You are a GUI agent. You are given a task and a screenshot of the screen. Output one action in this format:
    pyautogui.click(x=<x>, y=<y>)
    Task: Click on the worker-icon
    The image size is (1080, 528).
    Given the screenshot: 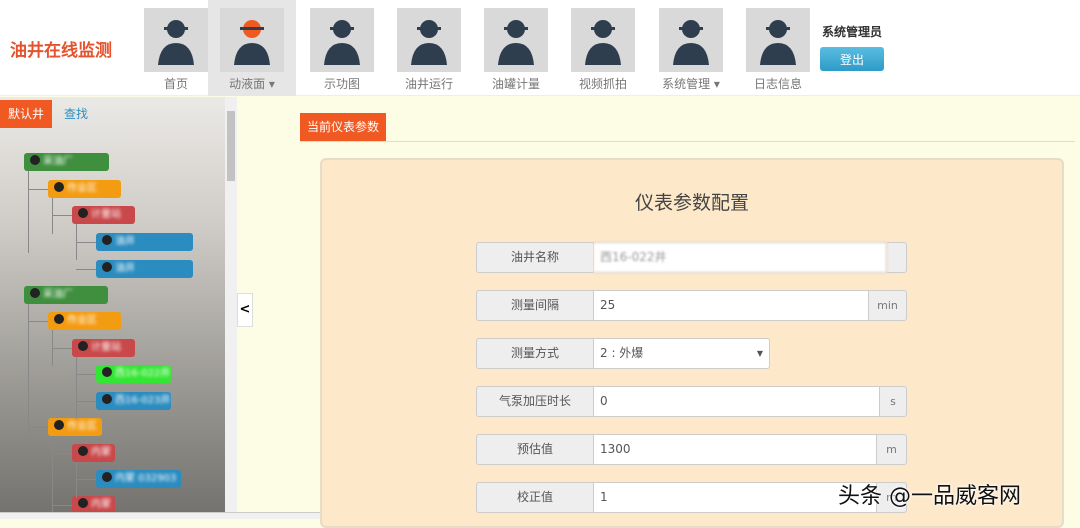 What is the action you would take?
    pyautogui.click(x=176, y=40)
    